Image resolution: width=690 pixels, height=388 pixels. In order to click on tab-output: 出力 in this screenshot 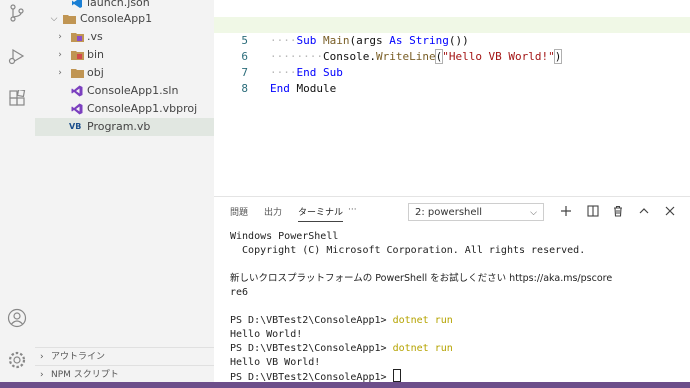, I will do `click(273, 211)`.